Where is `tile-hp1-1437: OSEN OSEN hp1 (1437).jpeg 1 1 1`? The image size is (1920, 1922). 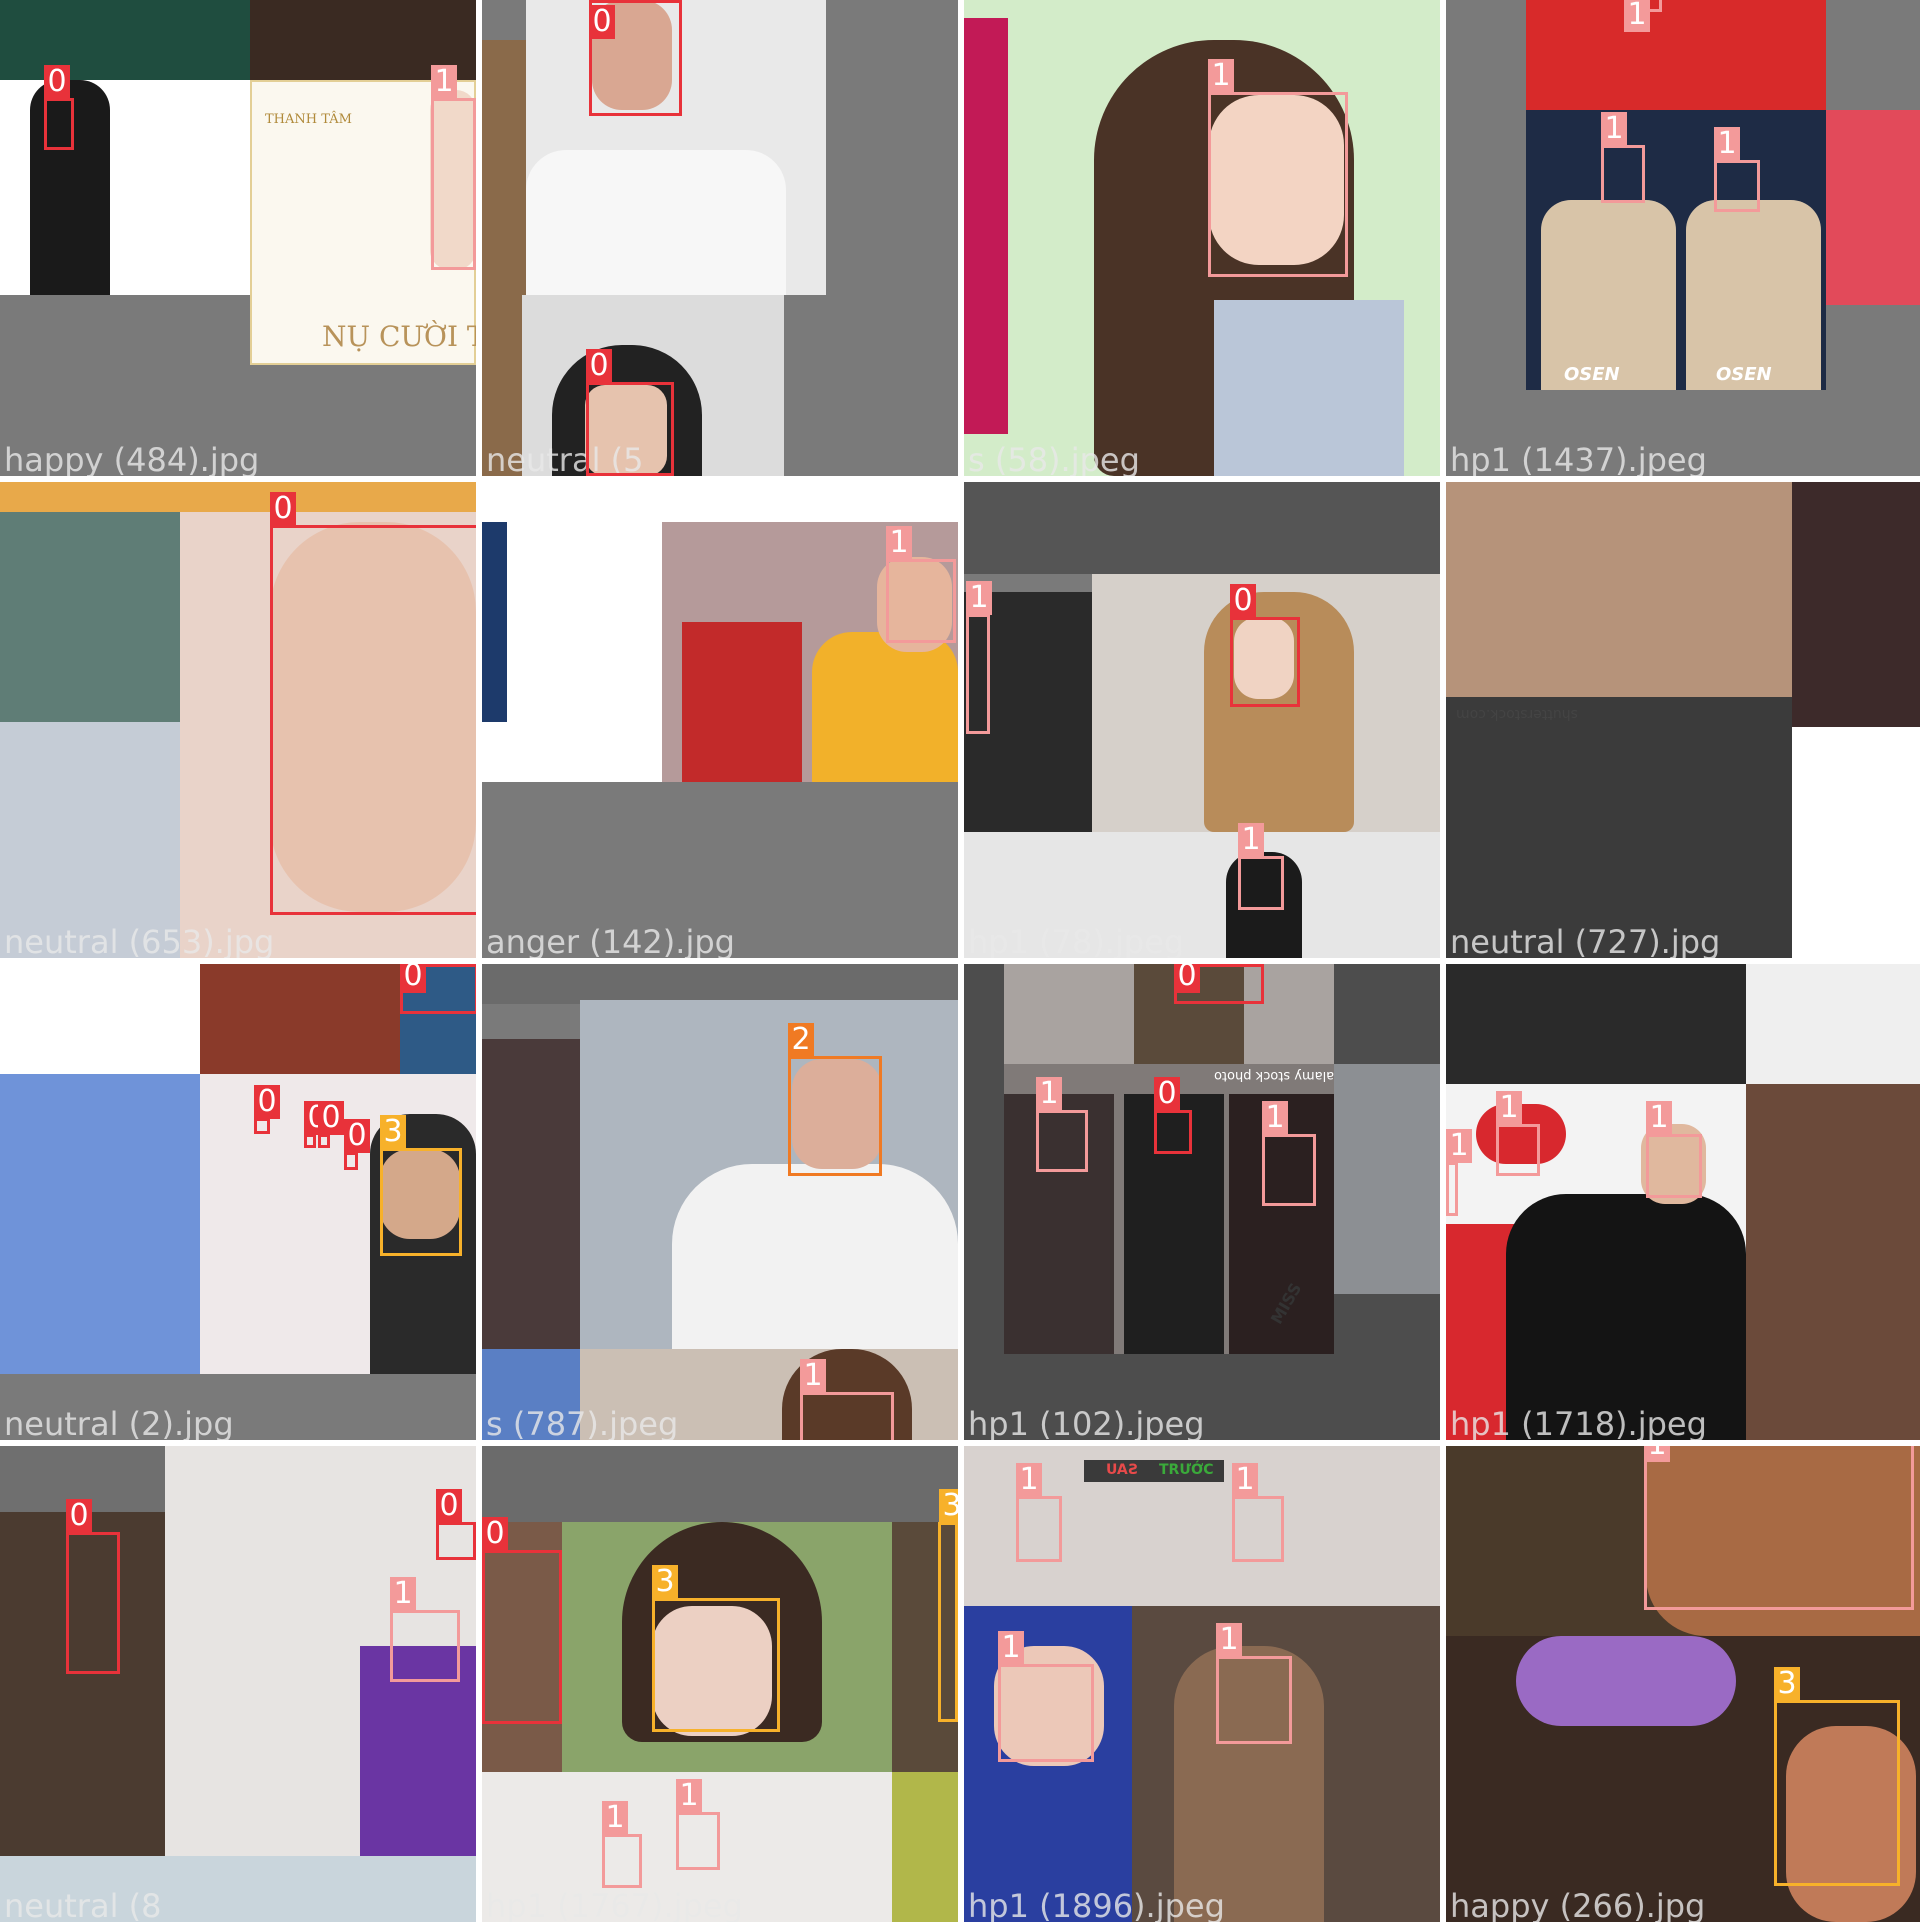
tile-hp1-1437: OSEN OSEN hp1 (1437).jpeg 1 1 1 is located at coordinates (1683, 238).